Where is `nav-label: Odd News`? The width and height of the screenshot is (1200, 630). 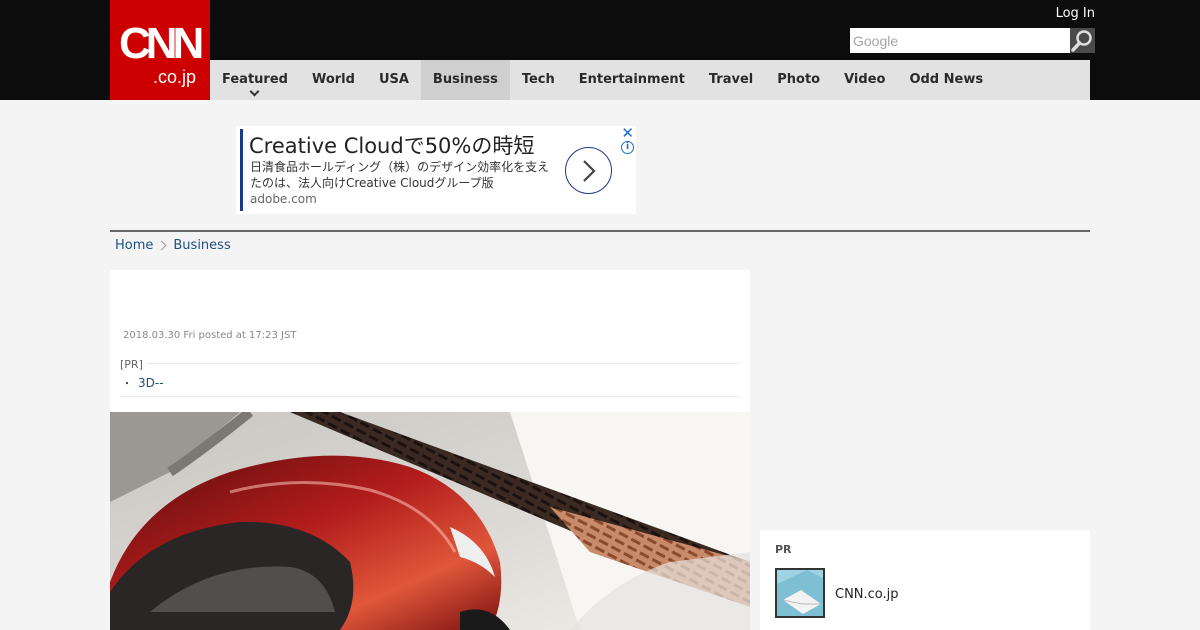
nav-label: Odd News is located at coordinates (946, 79).